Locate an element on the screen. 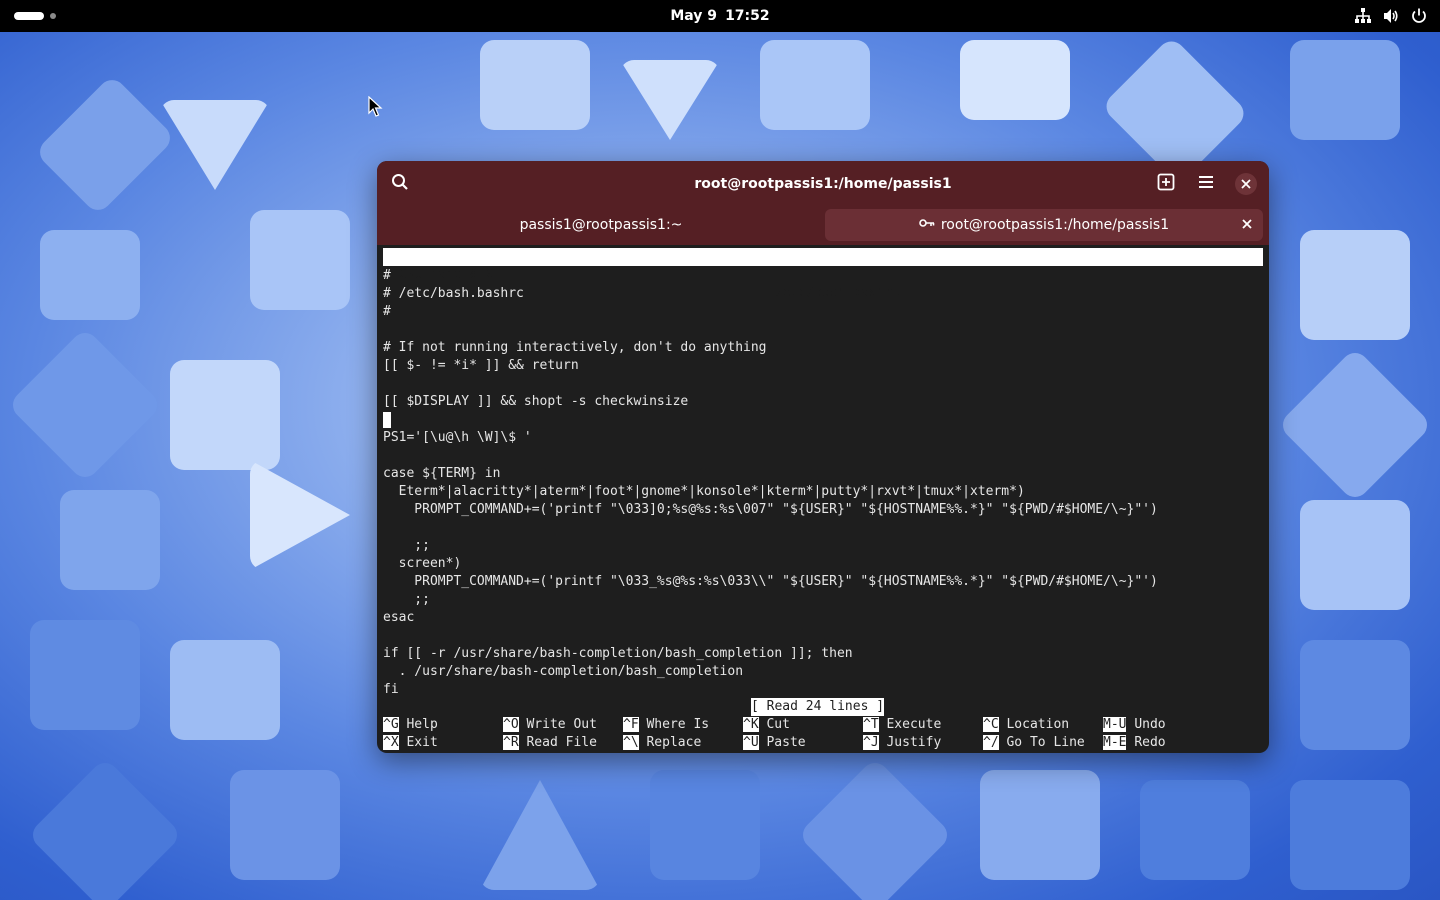 This screenshot has width=1440, height=900. volume-icon is located at coordinates (1391, 16).